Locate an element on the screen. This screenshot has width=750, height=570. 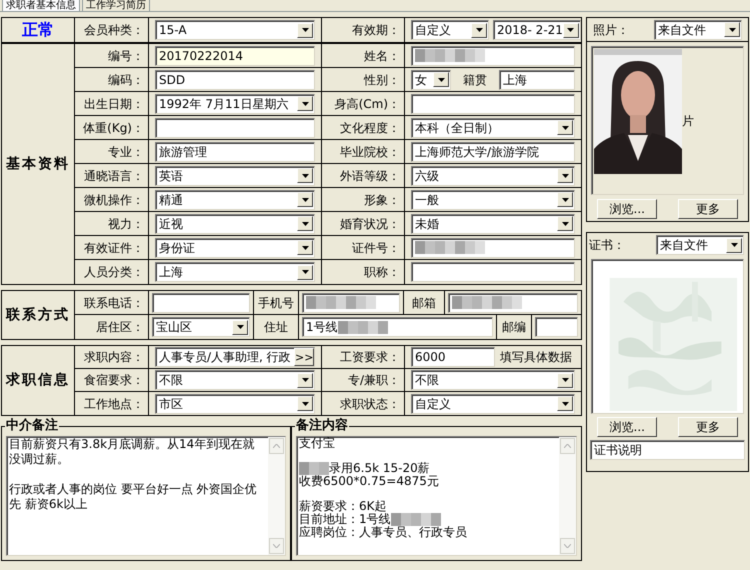
field-label: 联系电话： is located at coordinates (114, 303).